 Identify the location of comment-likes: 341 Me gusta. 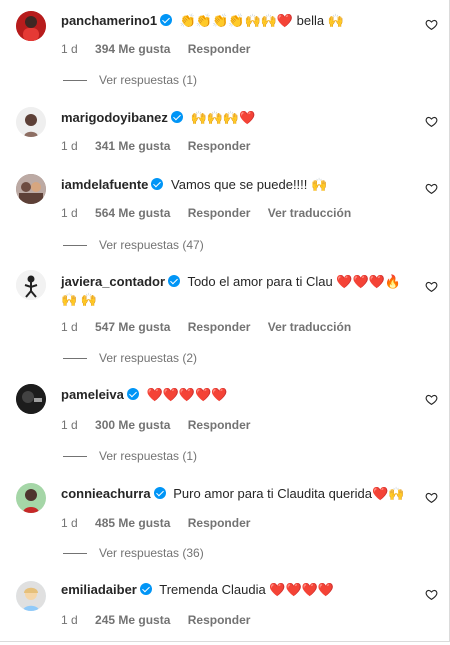
(132, 146).